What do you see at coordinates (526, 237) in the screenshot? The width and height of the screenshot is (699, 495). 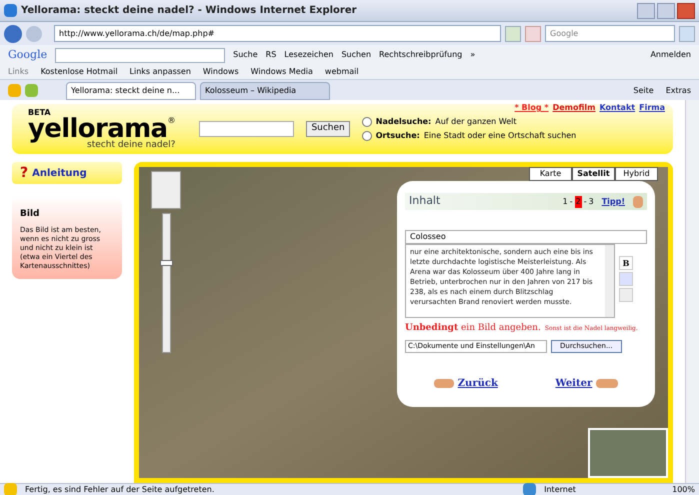 I see `name-field: Colosseo` at bounding box center [526, 237].